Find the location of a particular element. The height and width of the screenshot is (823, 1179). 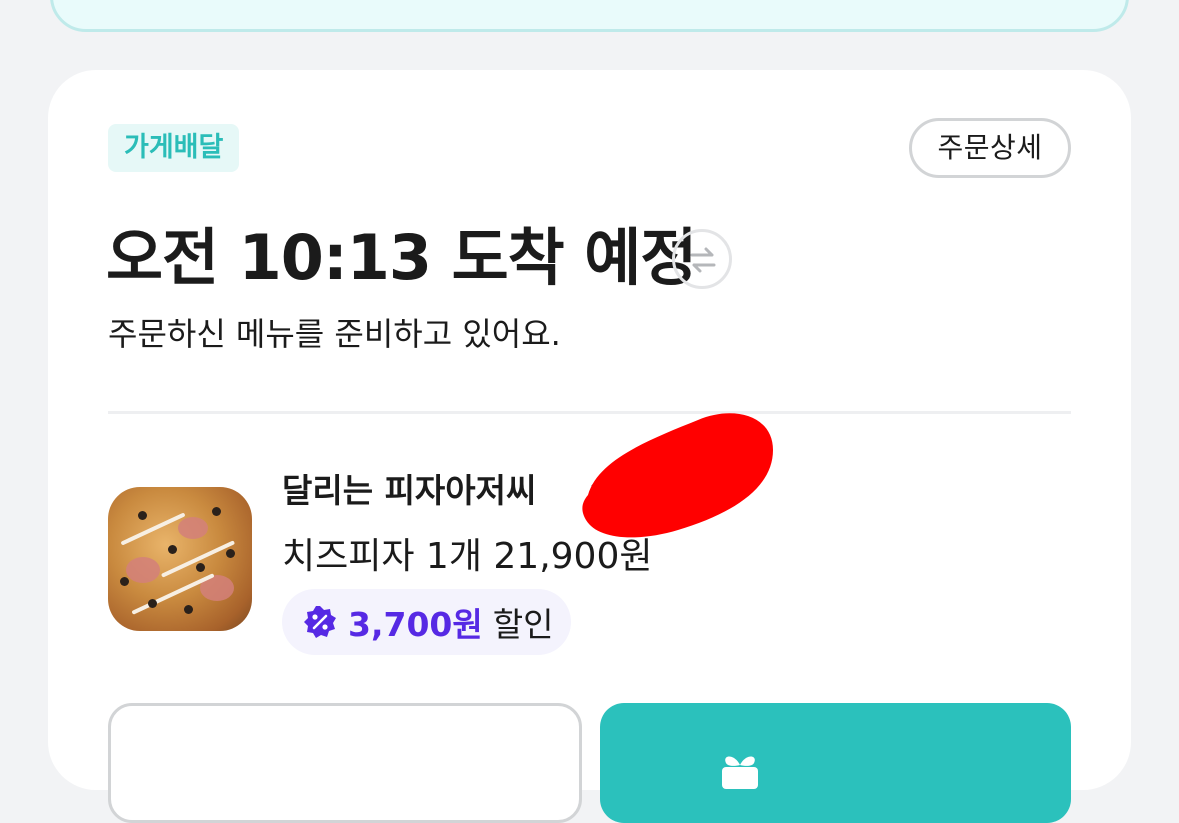

order-items-summary: 치즈피자 1개 21,900원 is located at coordinates (467, 556).